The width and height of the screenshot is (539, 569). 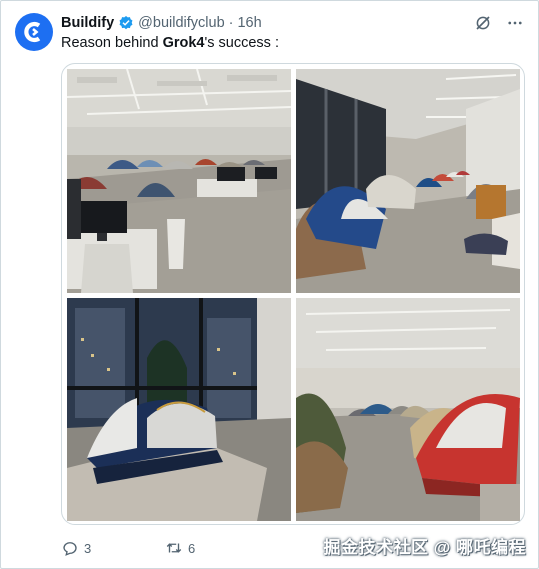 I want to click on more-dots-icon, so click(x=515, y=23).